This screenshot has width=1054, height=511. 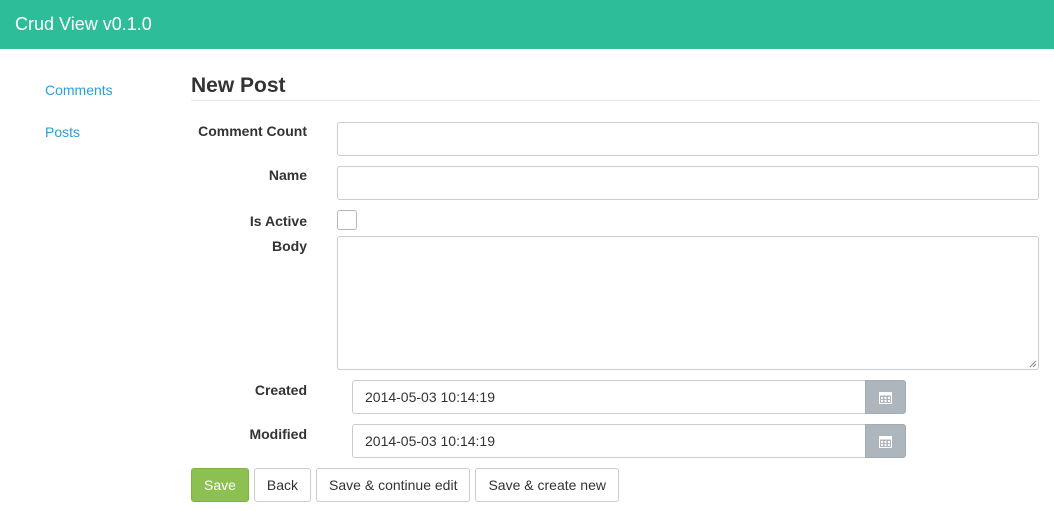 I want to click on modified-datetime-picker: 2014-05-03 10:14:19, so click(x=629, y=441).